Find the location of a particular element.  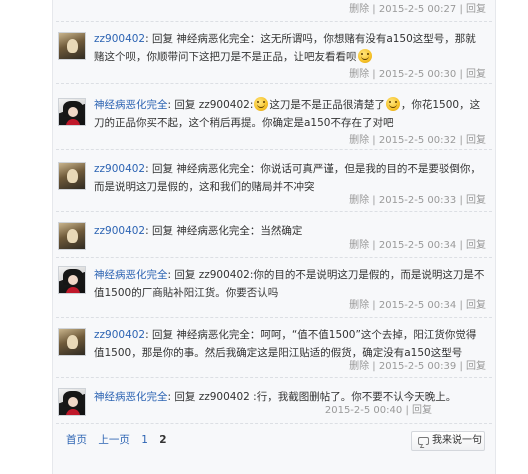

reply-time: 2015-2-5 00:32 is located at coordinates (417, 140).